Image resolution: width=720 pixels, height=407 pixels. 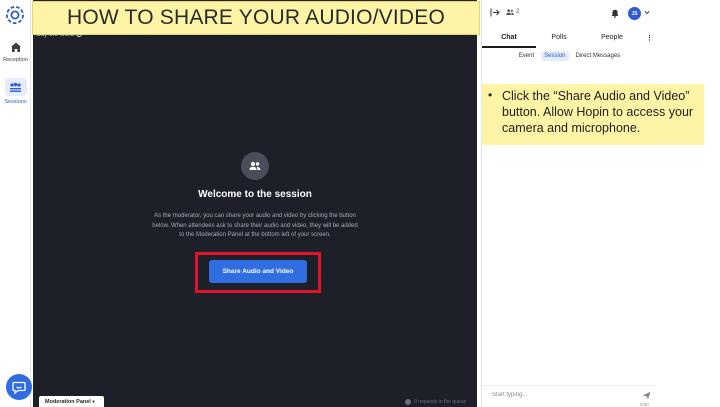 What do you see at coordinates (15, 102) in the screenshot?
I see `nav-item-label: Sessions` at bounding box center [15, 102].